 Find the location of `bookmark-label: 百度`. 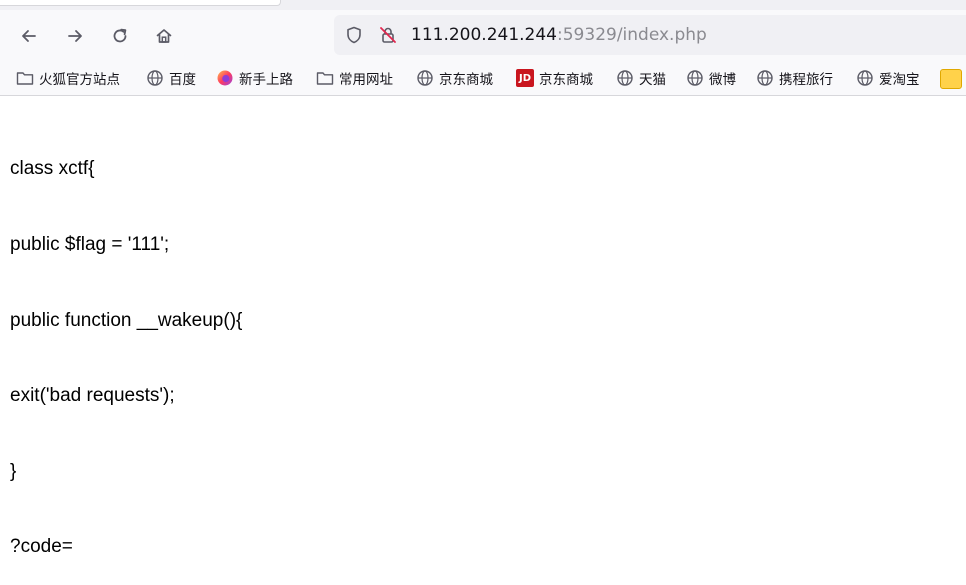

bookmark-label: 百度 is located at coordinates (182, 80).